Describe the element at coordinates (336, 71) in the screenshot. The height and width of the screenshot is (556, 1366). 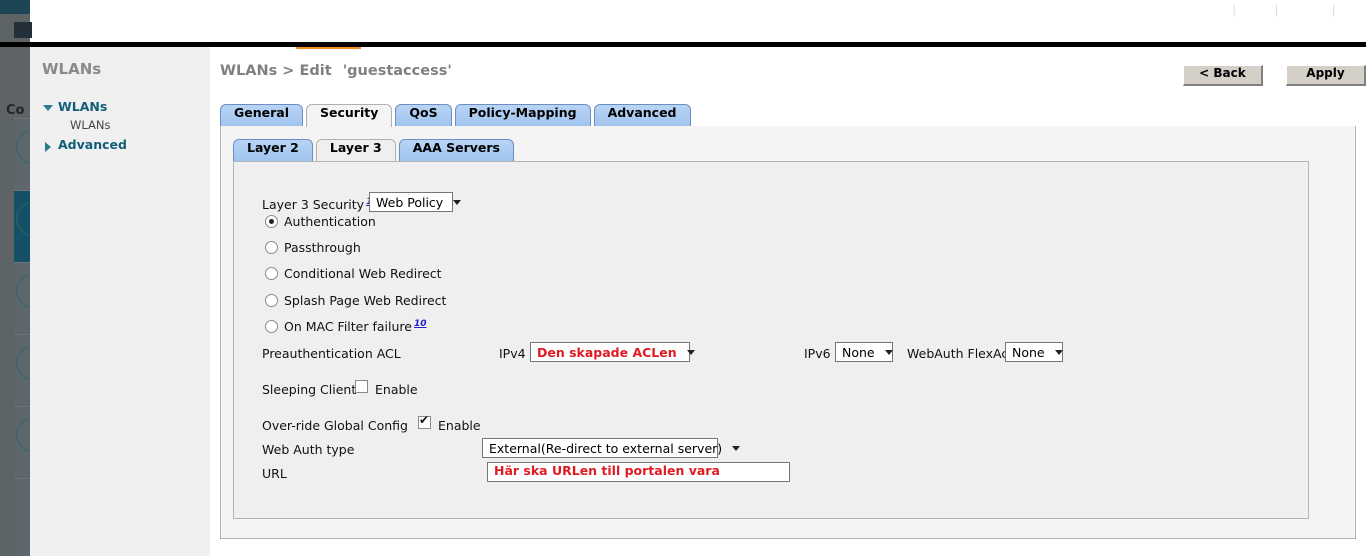
I see `page-title: WLANs > Edit 'guestaccess'` at that location.